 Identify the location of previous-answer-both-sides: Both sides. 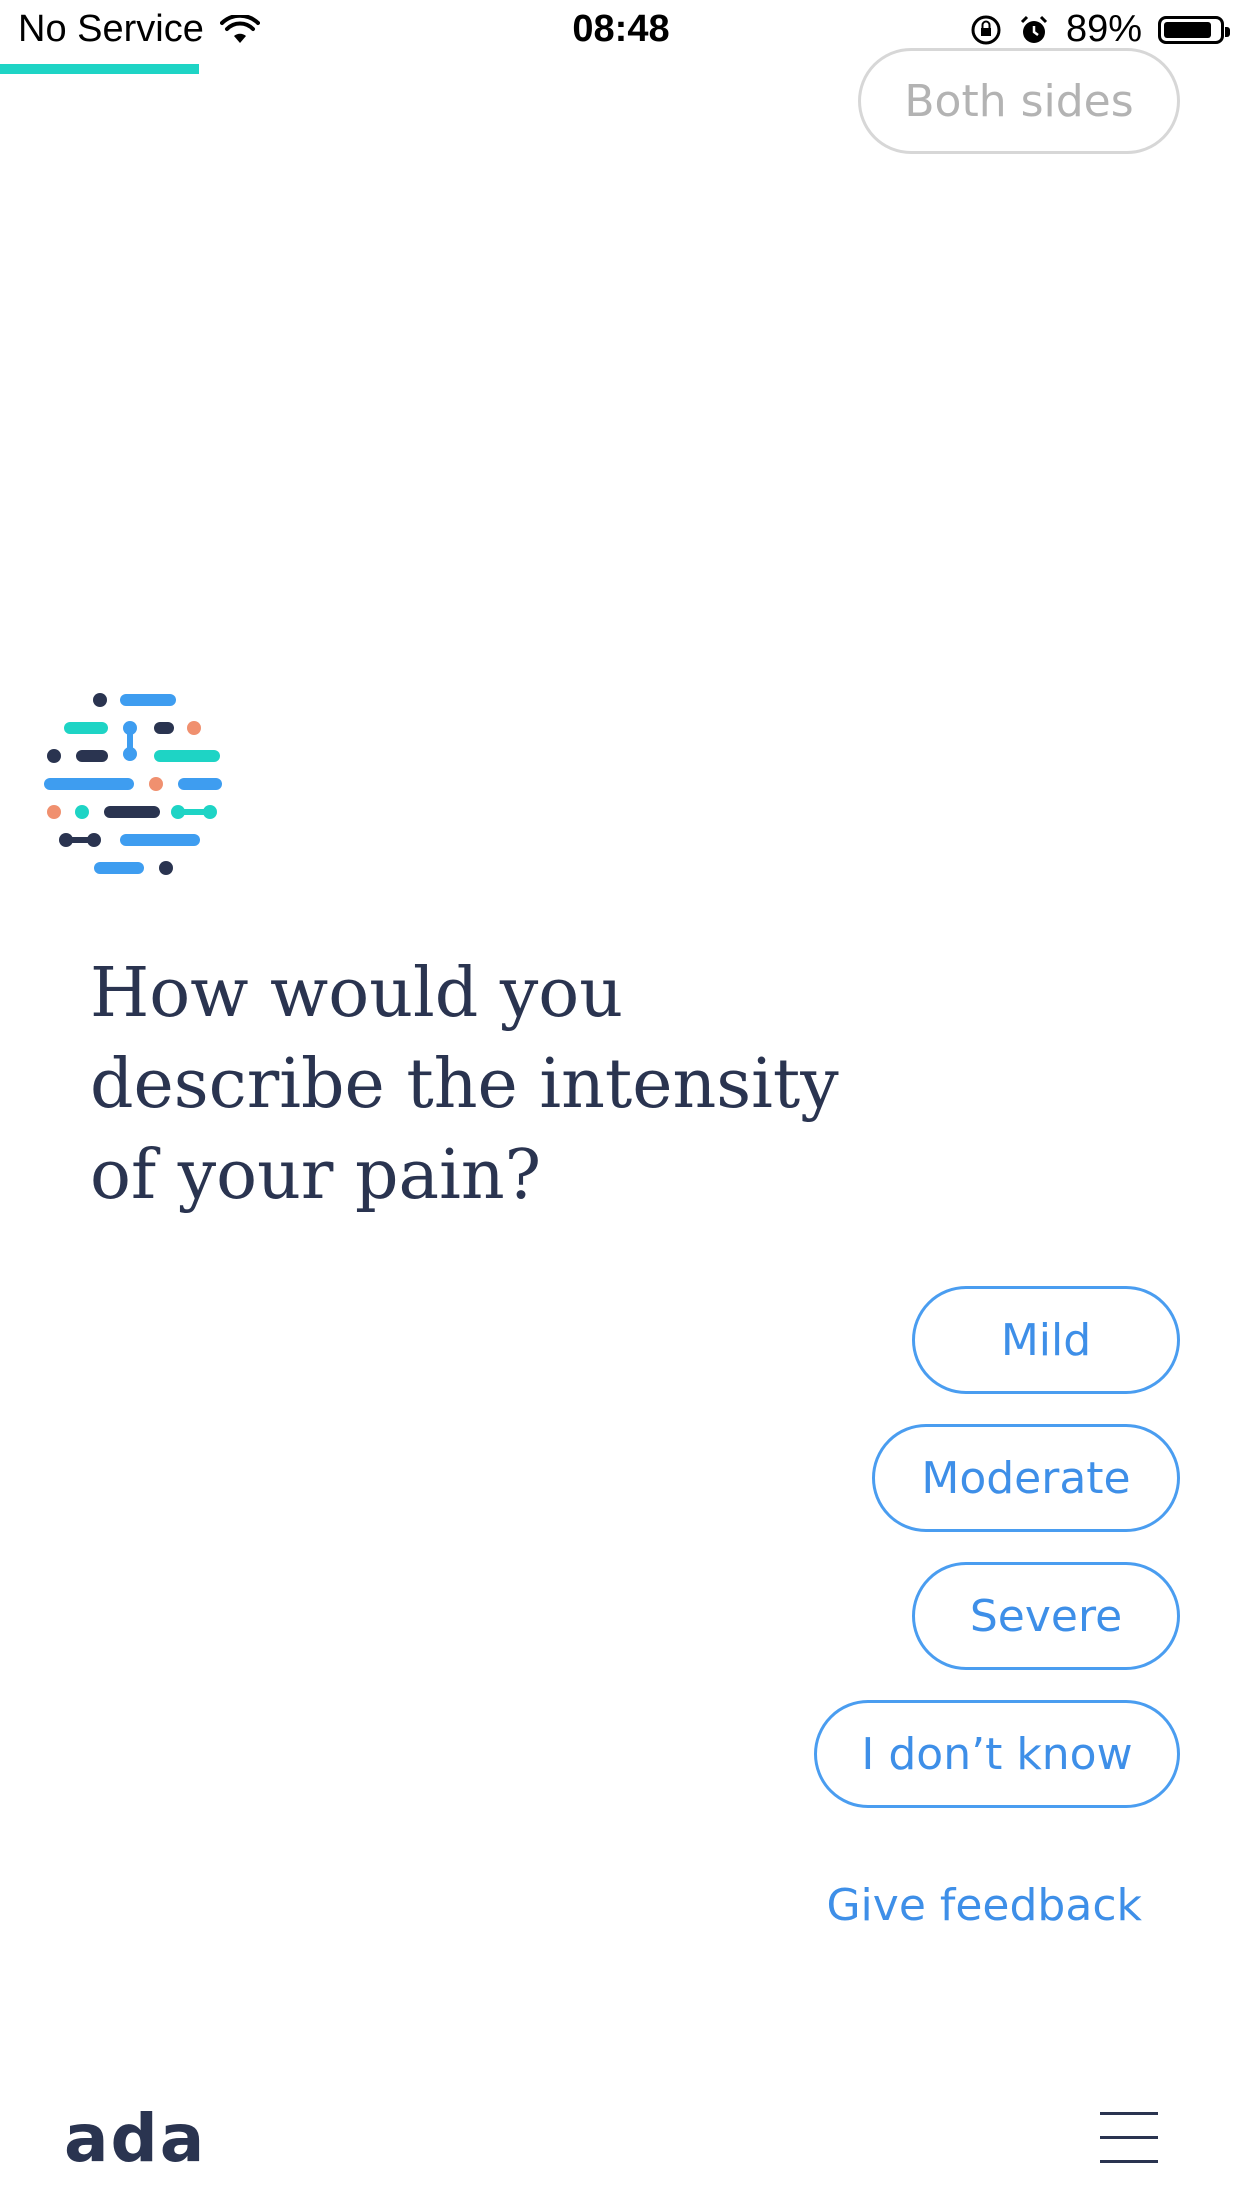
(1019, 101).